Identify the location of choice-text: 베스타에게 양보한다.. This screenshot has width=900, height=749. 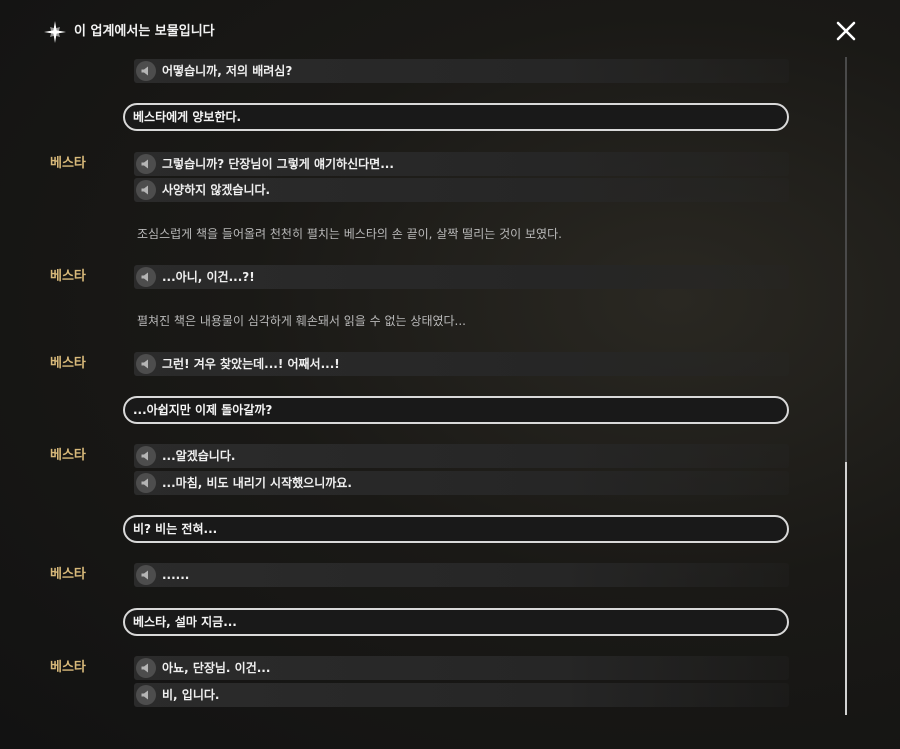
(187, 117).